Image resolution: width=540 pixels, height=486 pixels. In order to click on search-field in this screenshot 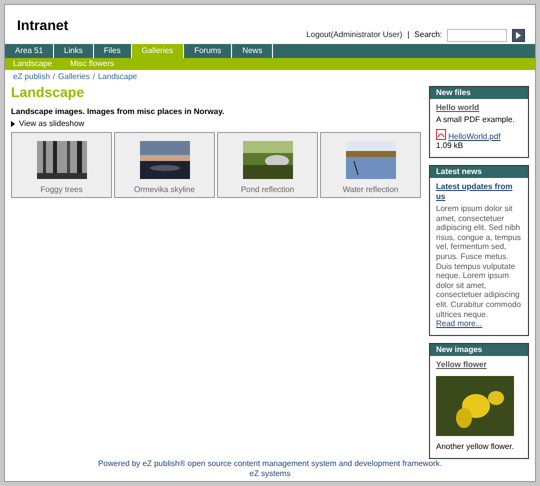, I will do `click(477, 35)`.